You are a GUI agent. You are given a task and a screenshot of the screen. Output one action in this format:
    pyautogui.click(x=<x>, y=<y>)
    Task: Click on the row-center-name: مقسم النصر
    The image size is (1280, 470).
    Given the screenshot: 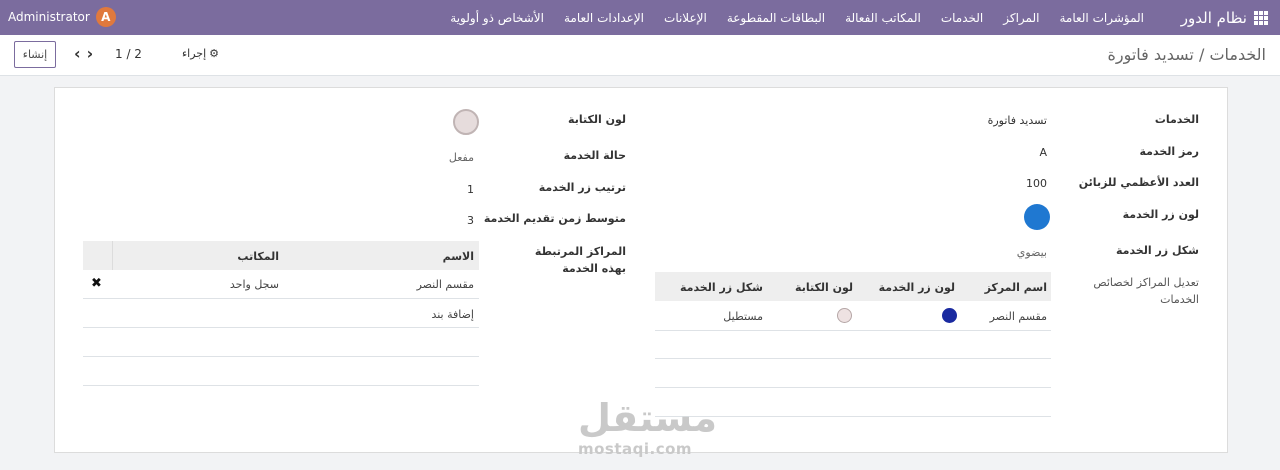 What is the action you would take?
    pyautogui.click(x=1018, y=316)
    